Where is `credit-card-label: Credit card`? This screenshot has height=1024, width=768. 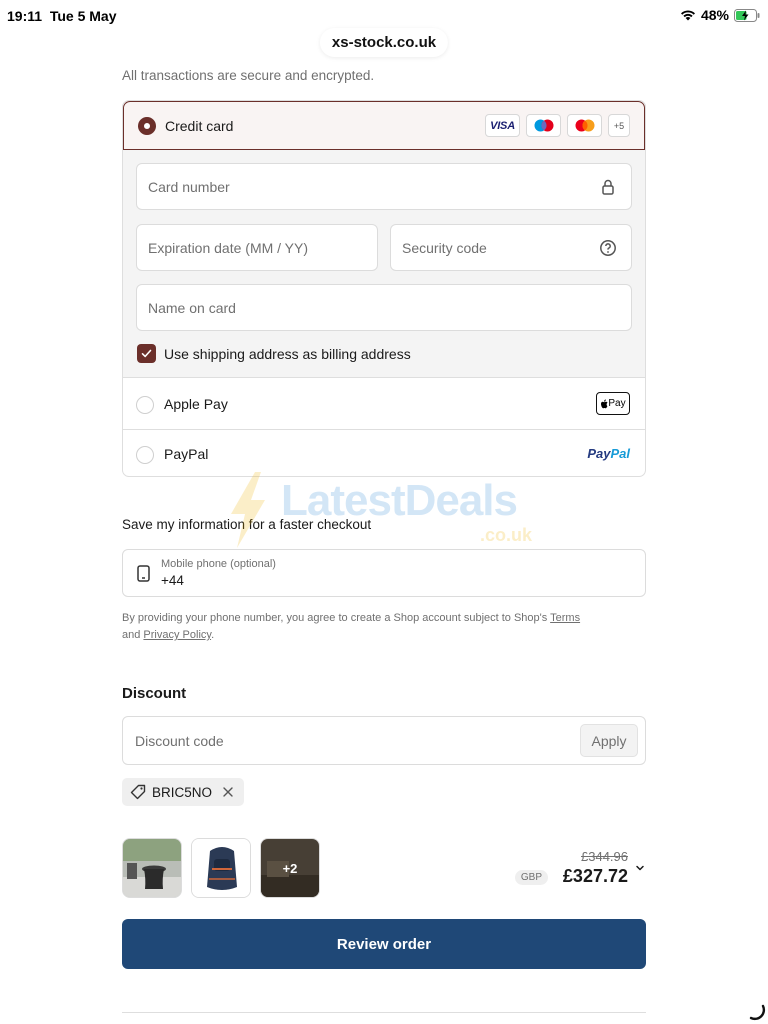 credit-card-label: Credit card is located at coordinates (199, 126).